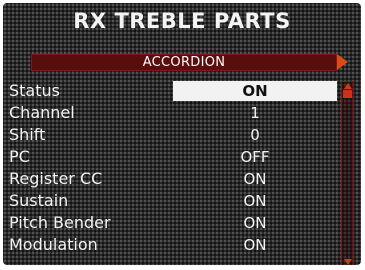  What do you see at coordinates (171, 113) in the screenshot?
I see `param-row-channel: Channel 1` at bounding box center [171, 113].